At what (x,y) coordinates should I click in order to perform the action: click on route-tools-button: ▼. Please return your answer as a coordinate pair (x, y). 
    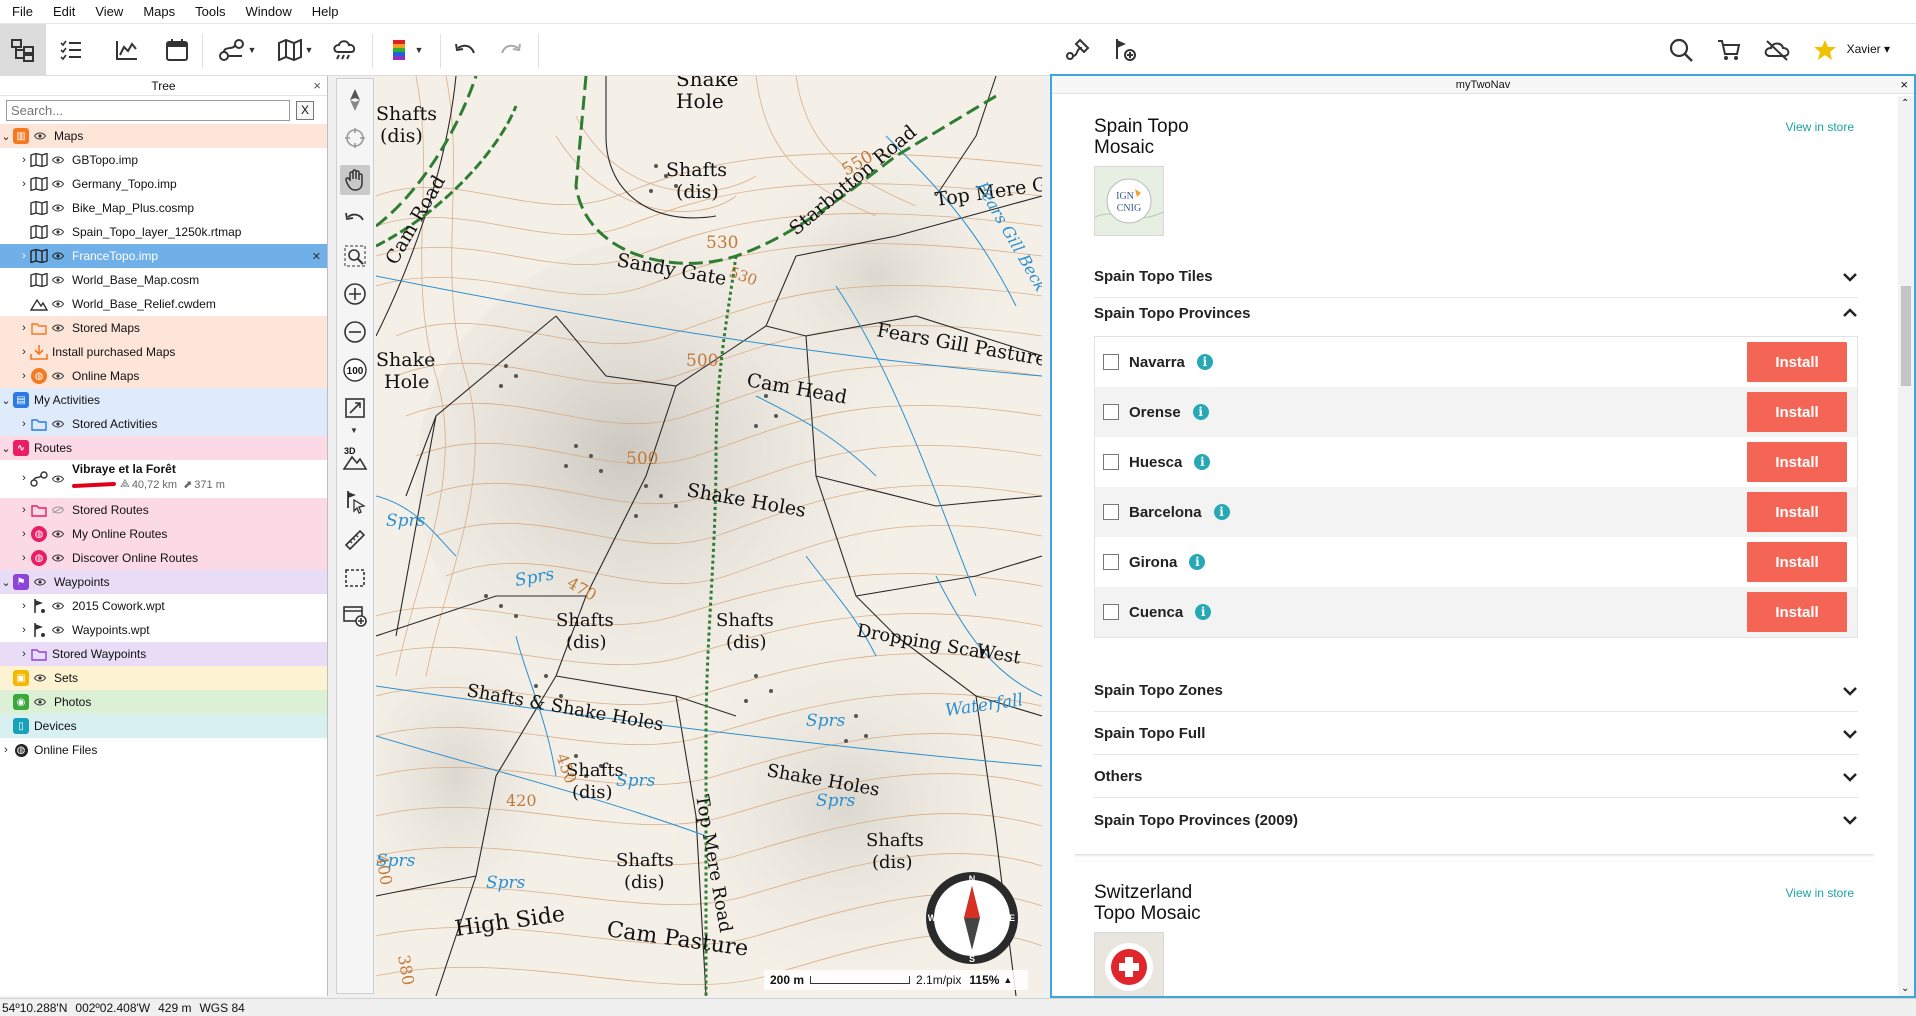
    Looking at the image, I should click on (237, 50).